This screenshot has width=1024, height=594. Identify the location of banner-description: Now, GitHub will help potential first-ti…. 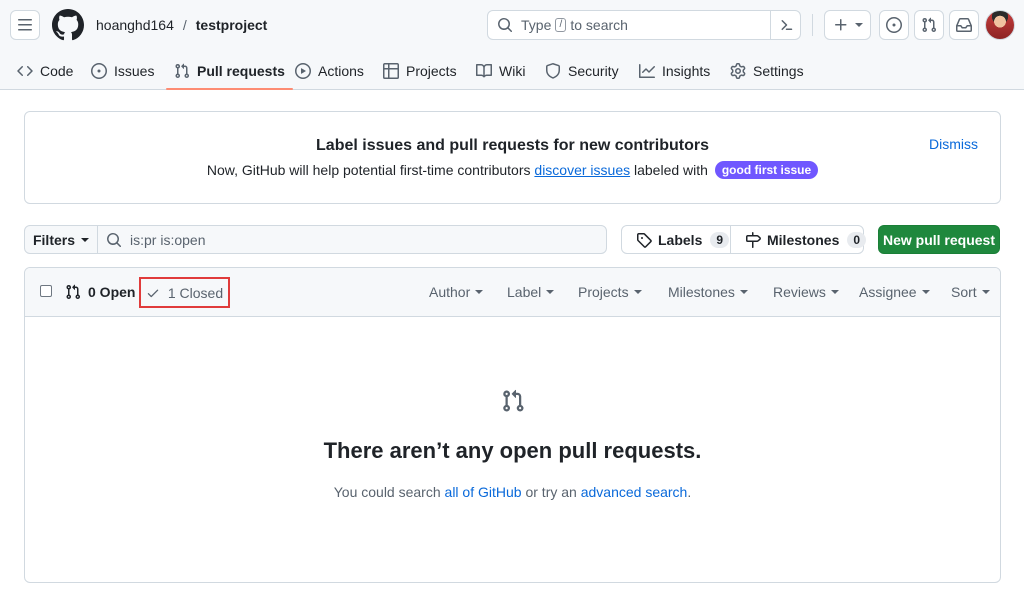
(512, 170).